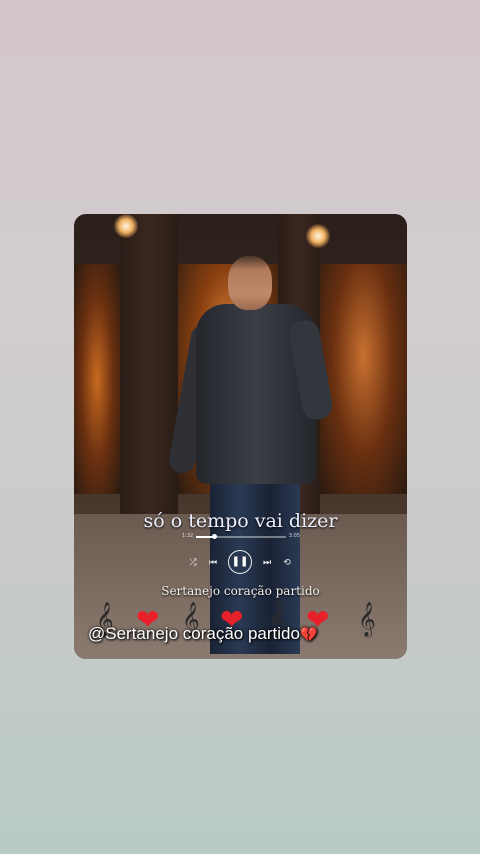 The height and width of the screenshot is (854, 480). Describe the element at coordinates (294, 536) in the screenshot. I see `time-total: 3:05` at that location.